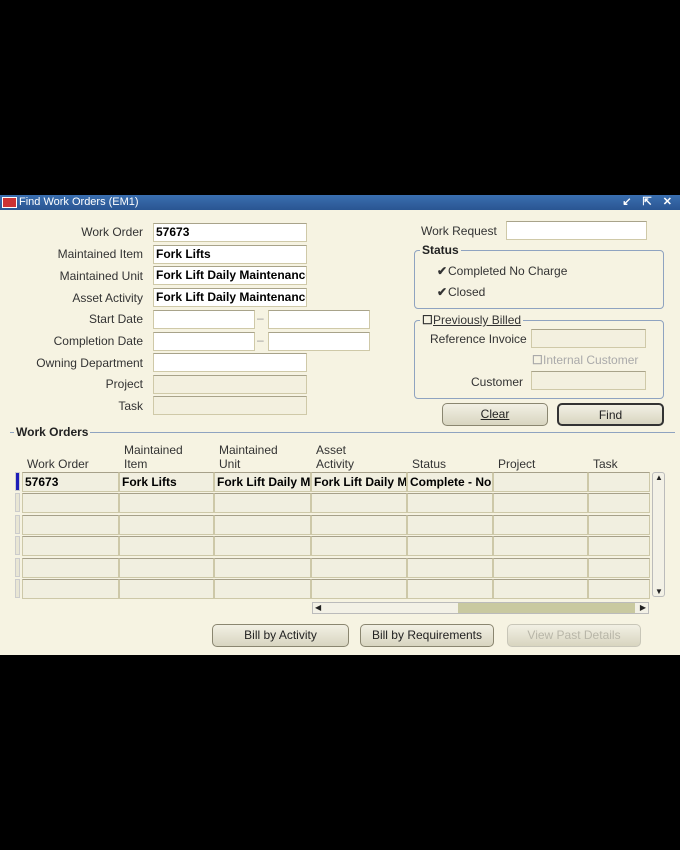 This screenshot has height=850, width=680. I want to click on vertical-scrollbar: ▲ ▼, so click(658, 534).